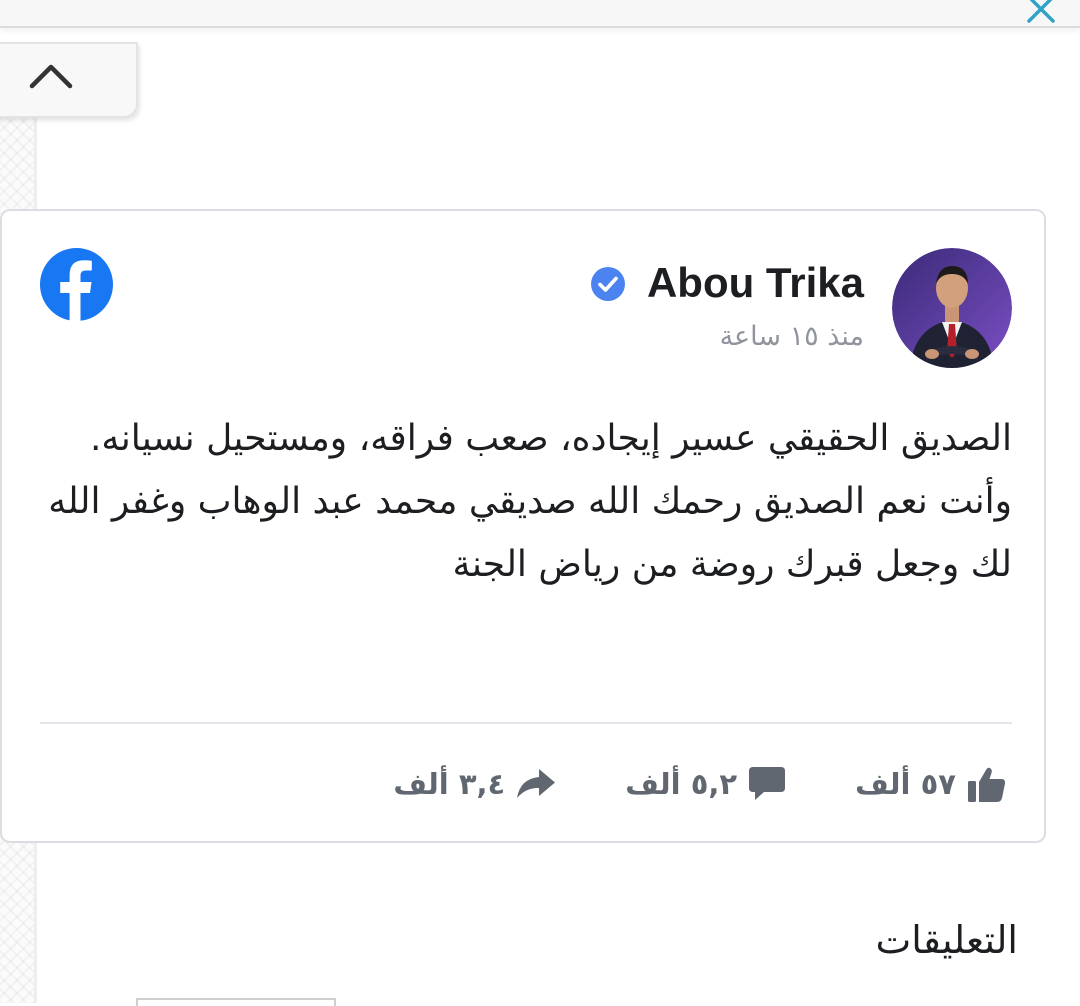 Image resolution: width=1080 pixels, height=1006 pixels. I want to click on comment-button: ٥,٢ ألف, so click(705, 784).